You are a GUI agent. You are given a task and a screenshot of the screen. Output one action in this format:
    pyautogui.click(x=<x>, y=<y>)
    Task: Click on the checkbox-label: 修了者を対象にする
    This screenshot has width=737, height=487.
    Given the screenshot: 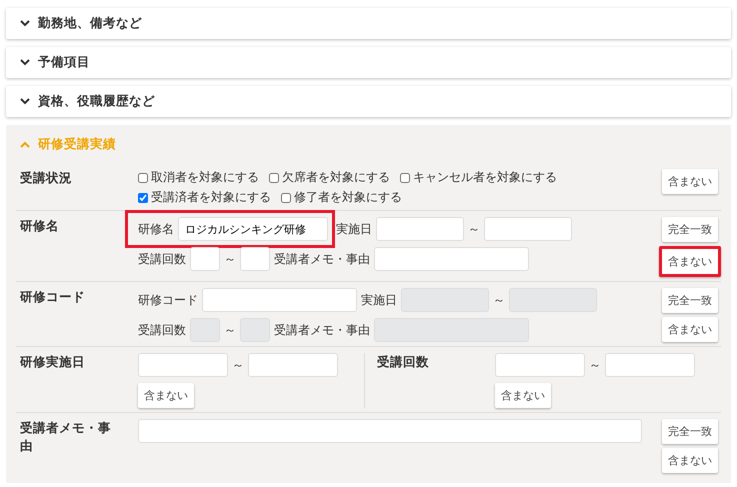 What is the action you would take?
    pyautogui.click(x=348, y=197)
    